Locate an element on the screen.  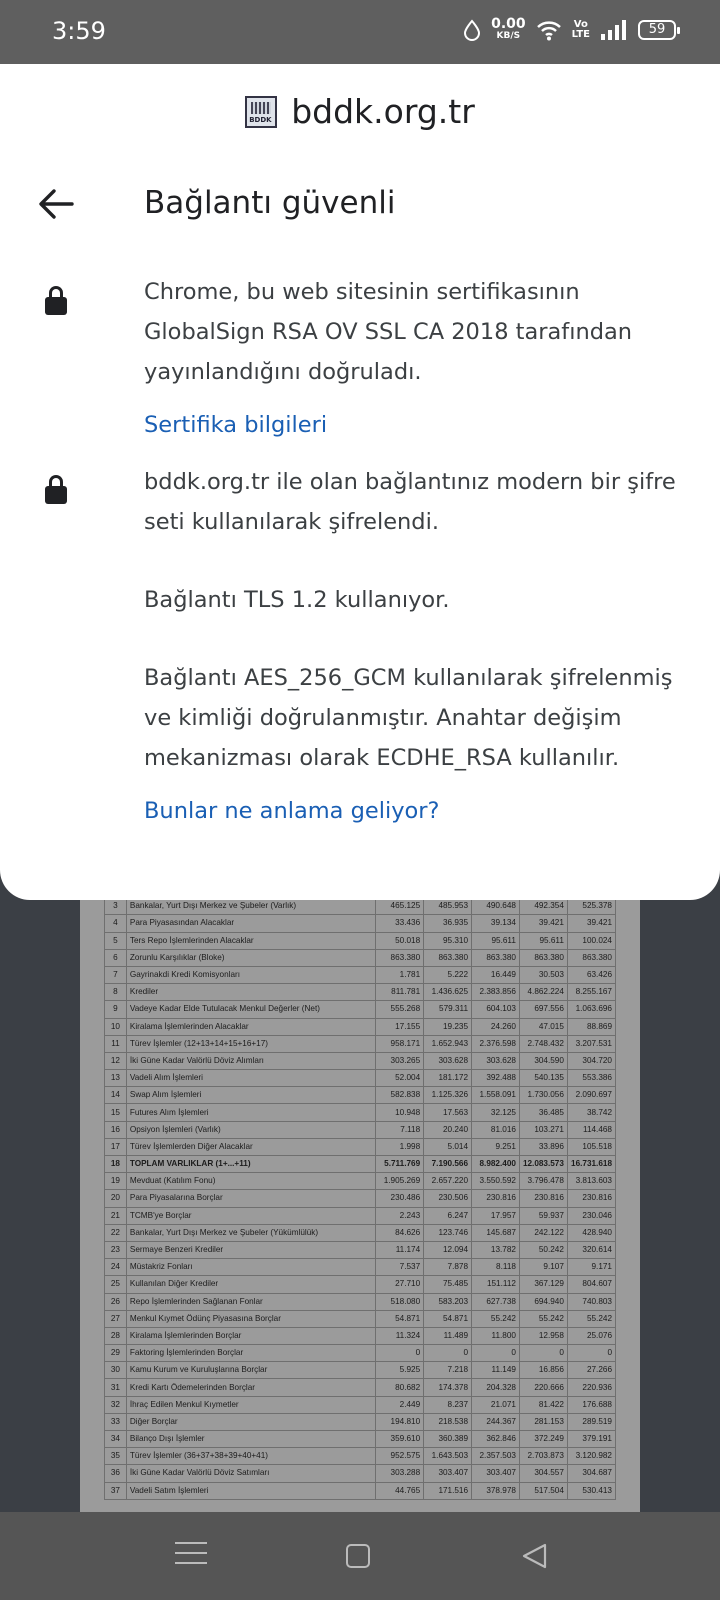
row-value: 6.247 is located at coordinates (448, 1215).